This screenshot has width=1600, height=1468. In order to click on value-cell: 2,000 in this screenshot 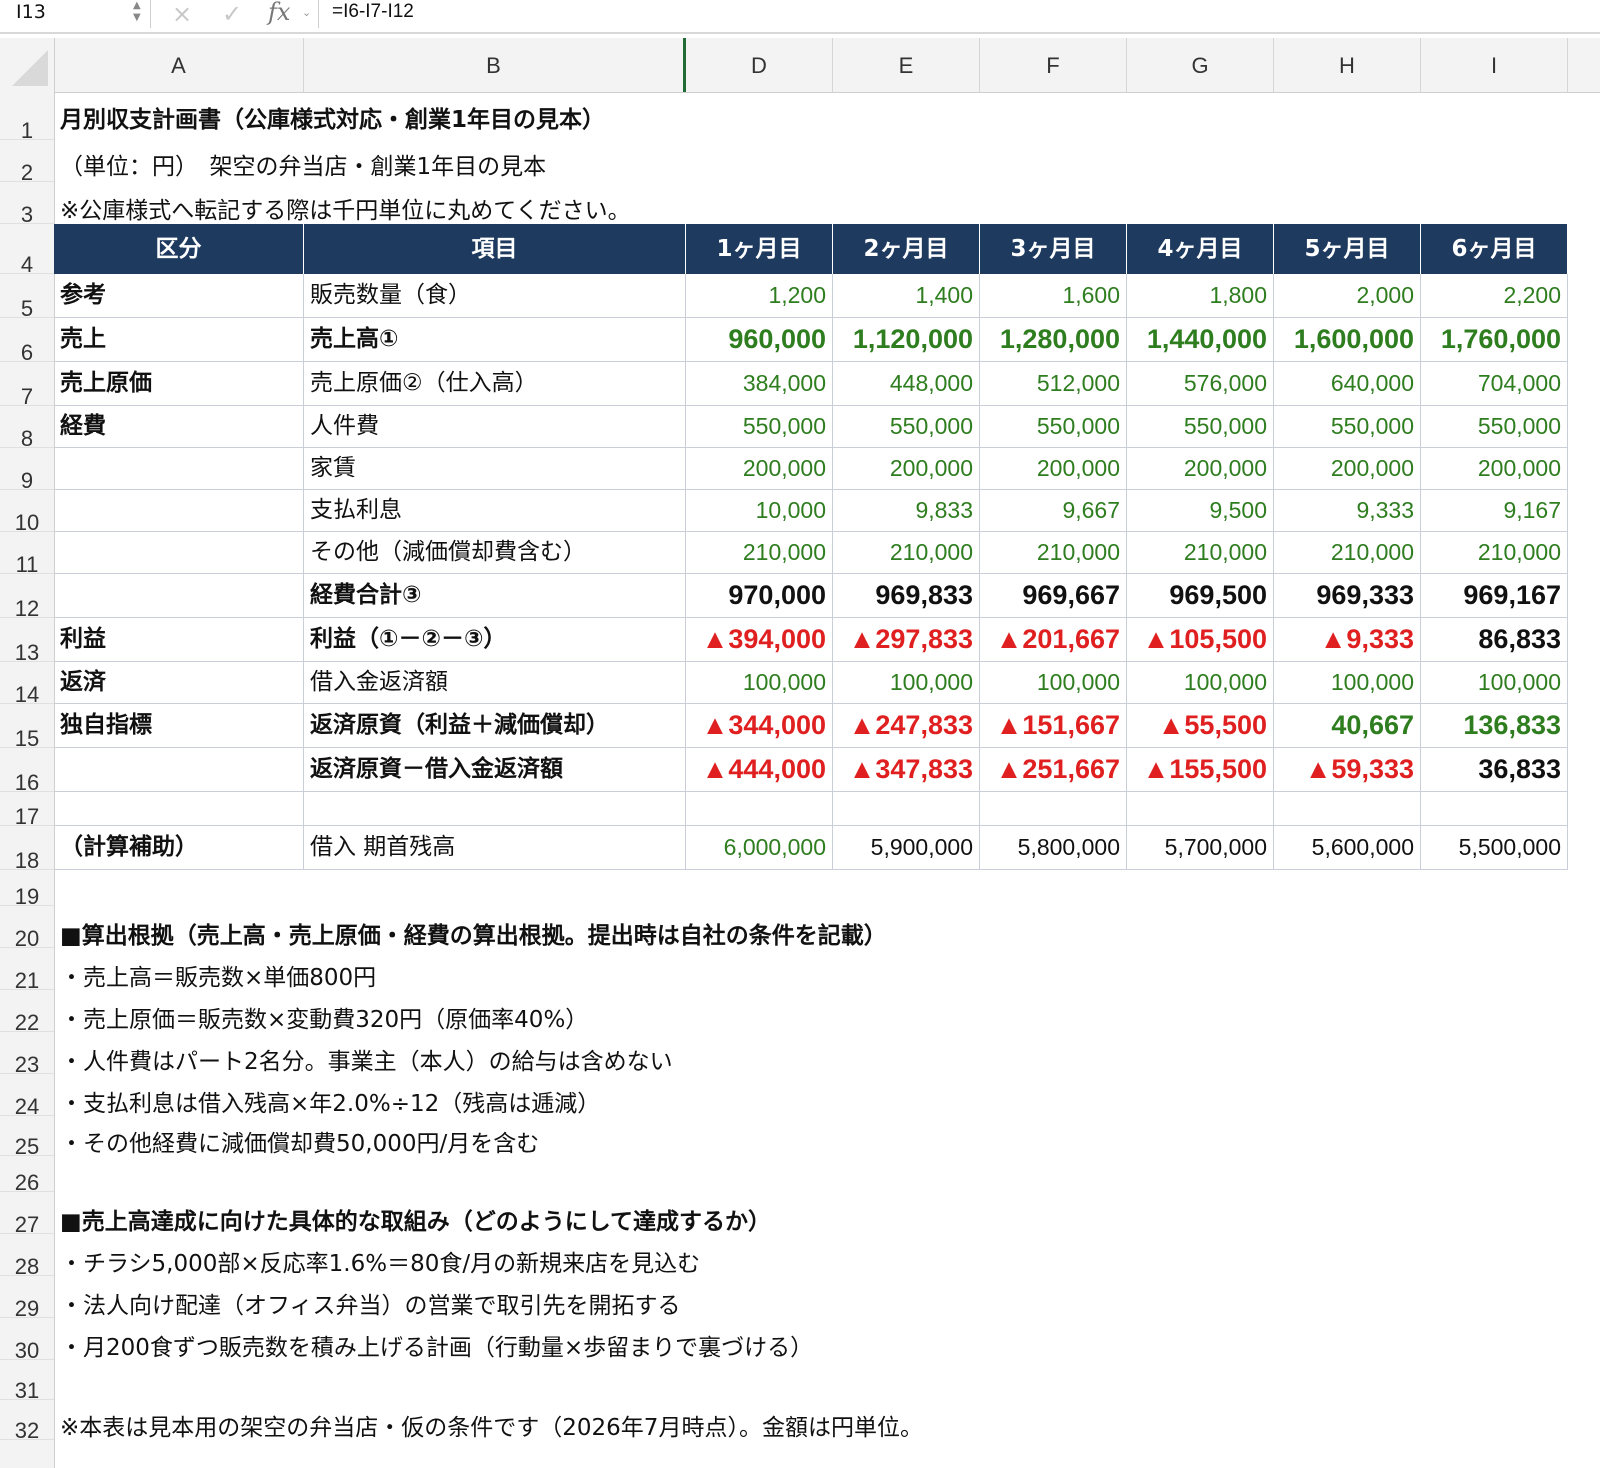, I will do `click(1347, 296)`.